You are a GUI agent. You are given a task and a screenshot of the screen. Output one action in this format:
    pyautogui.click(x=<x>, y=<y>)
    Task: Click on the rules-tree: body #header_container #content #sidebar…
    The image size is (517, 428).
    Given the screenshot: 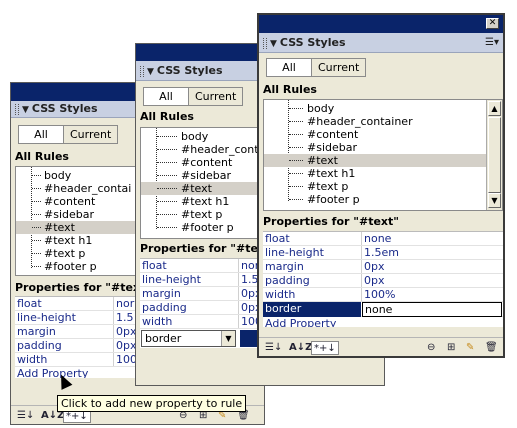 What is the action you would take?
    pyautogui.click(x=383, y=155)
    